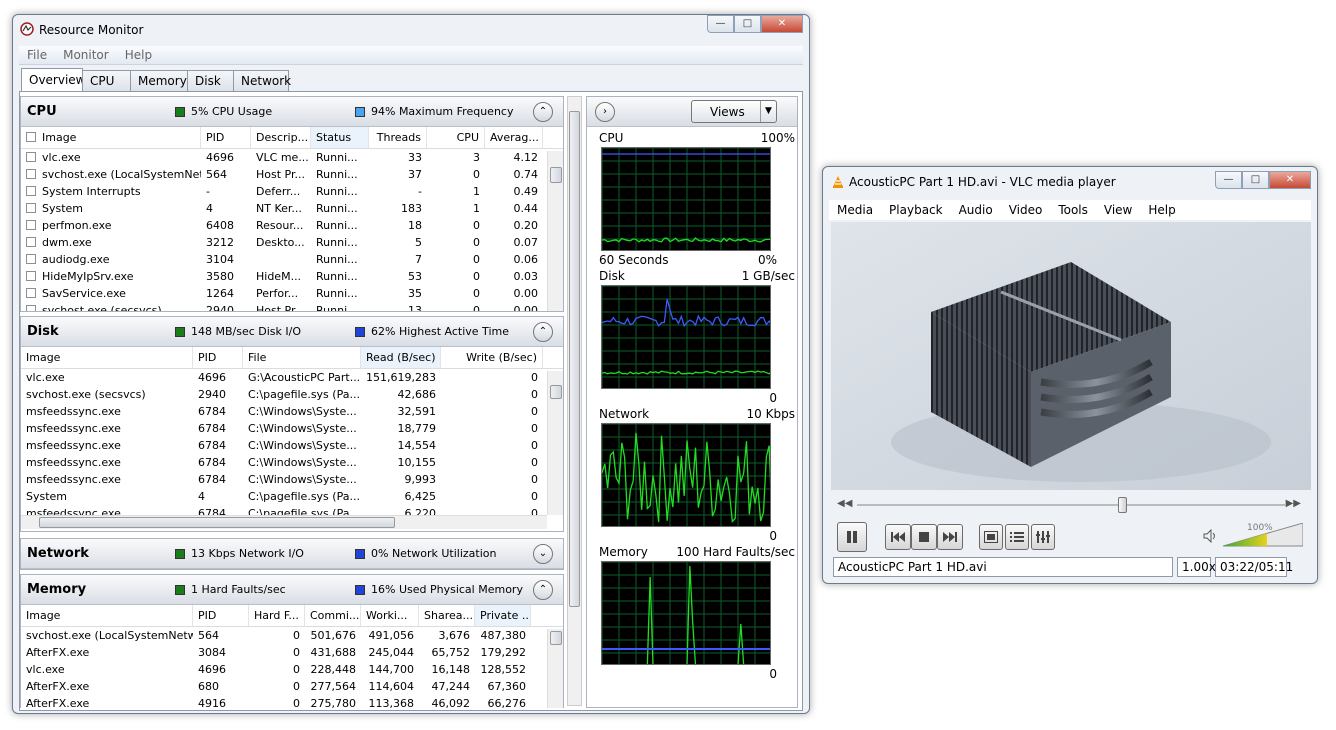  Describe the element at coordinates (555, 231) in the screenshot. I see `cpu-list-scrollbar` at that location.